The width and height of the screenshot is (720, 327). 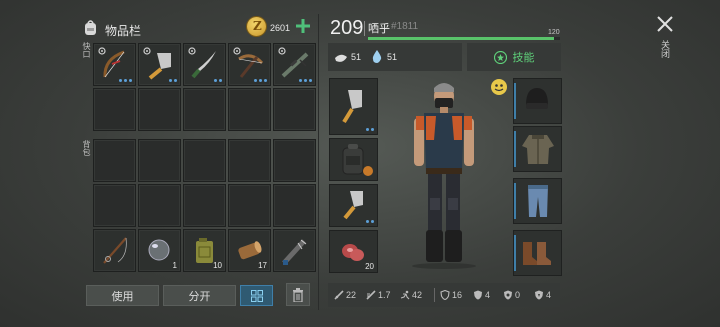 What do you see at coordinates (379, 29) in the screenshot?
I see `player-name: 哂乎` at bounding box center [379, 29].